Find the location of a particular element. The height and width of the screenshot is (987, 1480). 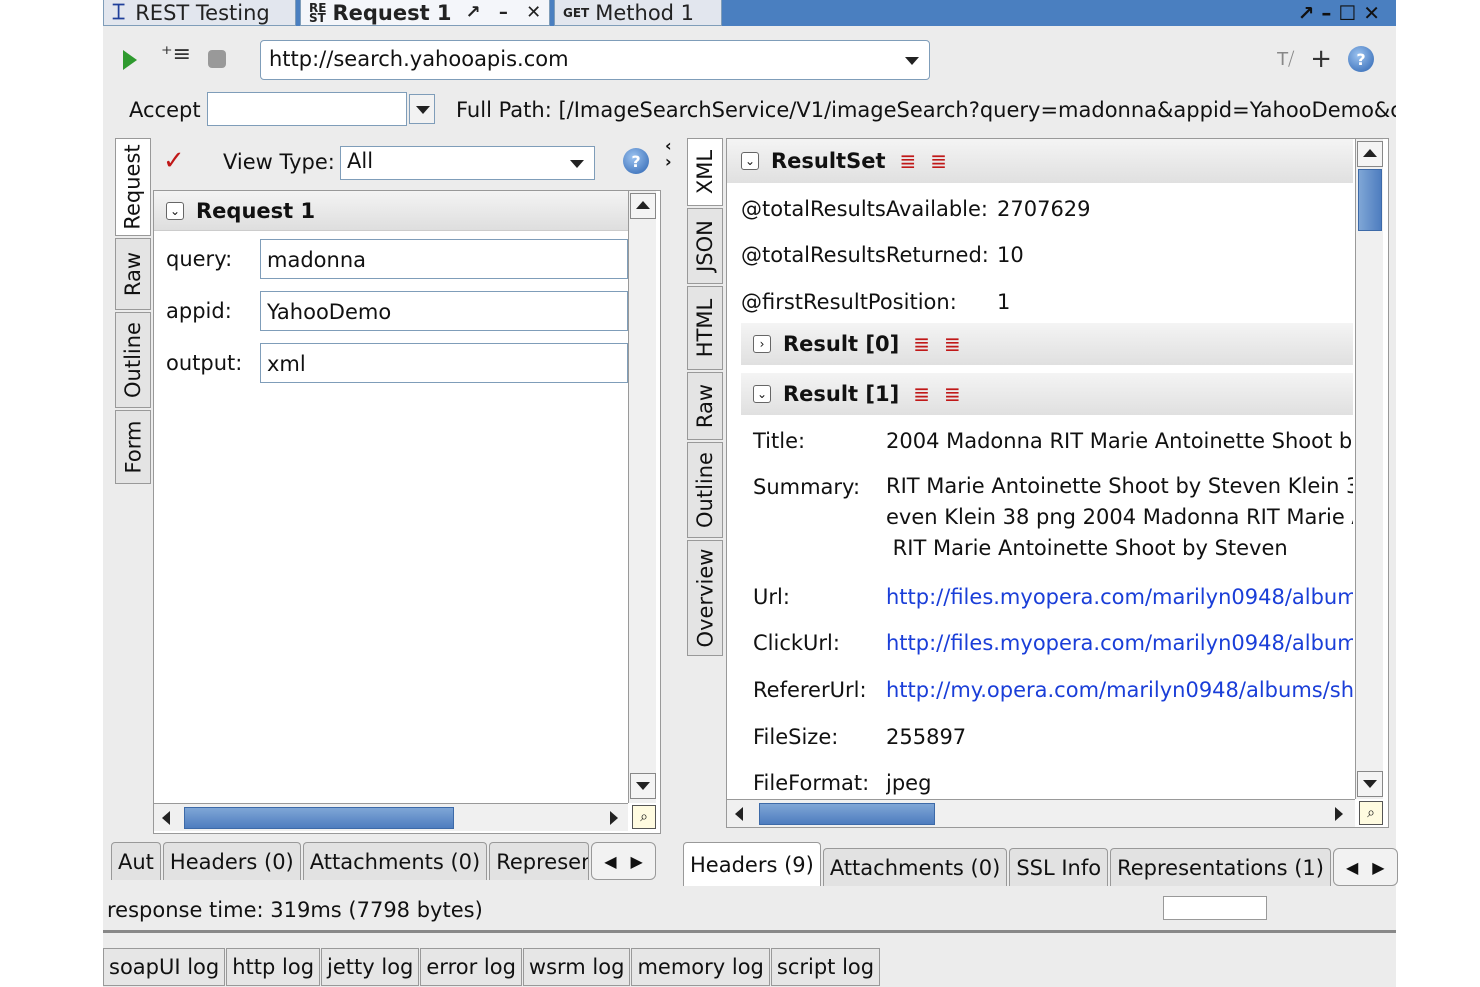

response-vertical-scrollbar is located at coordinates (1369, 469).